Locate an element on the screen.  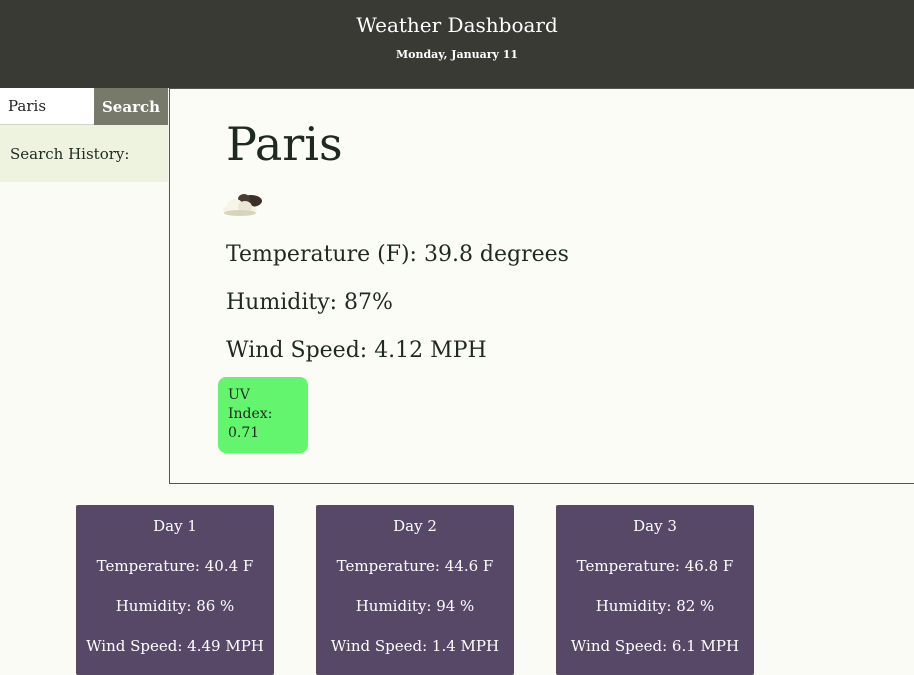
search-panel: Search Search History: is located at coordinates (84, 135).